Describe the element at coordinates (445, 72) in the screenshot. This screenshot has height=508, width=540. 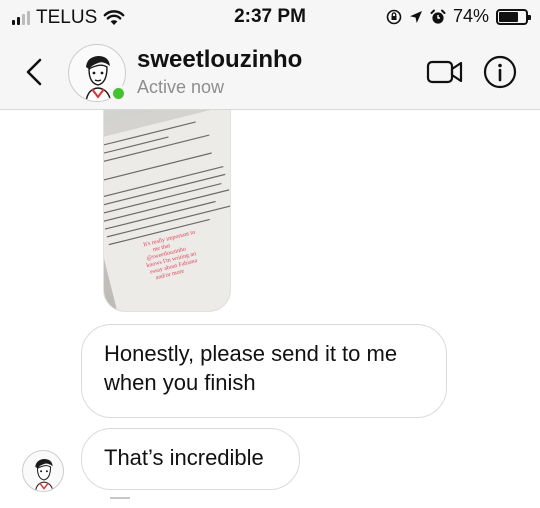
I see `video-call-icon` at that location.